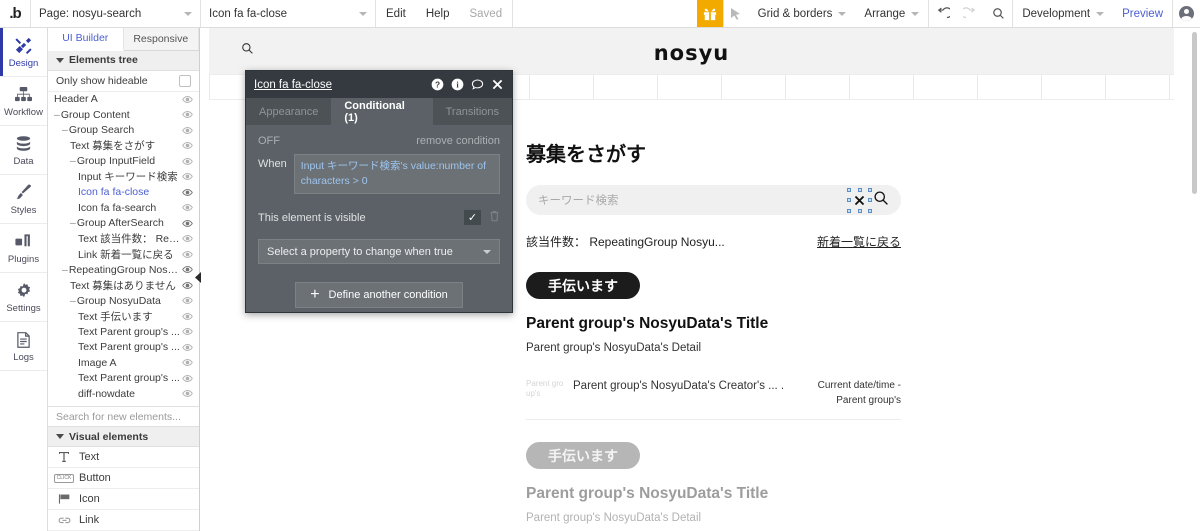 The width and height of the screenshot is (1200, 531). Describe the element at coordinates (395, 13) in the screenshot. I see `edit-menu: Edit` at that location.